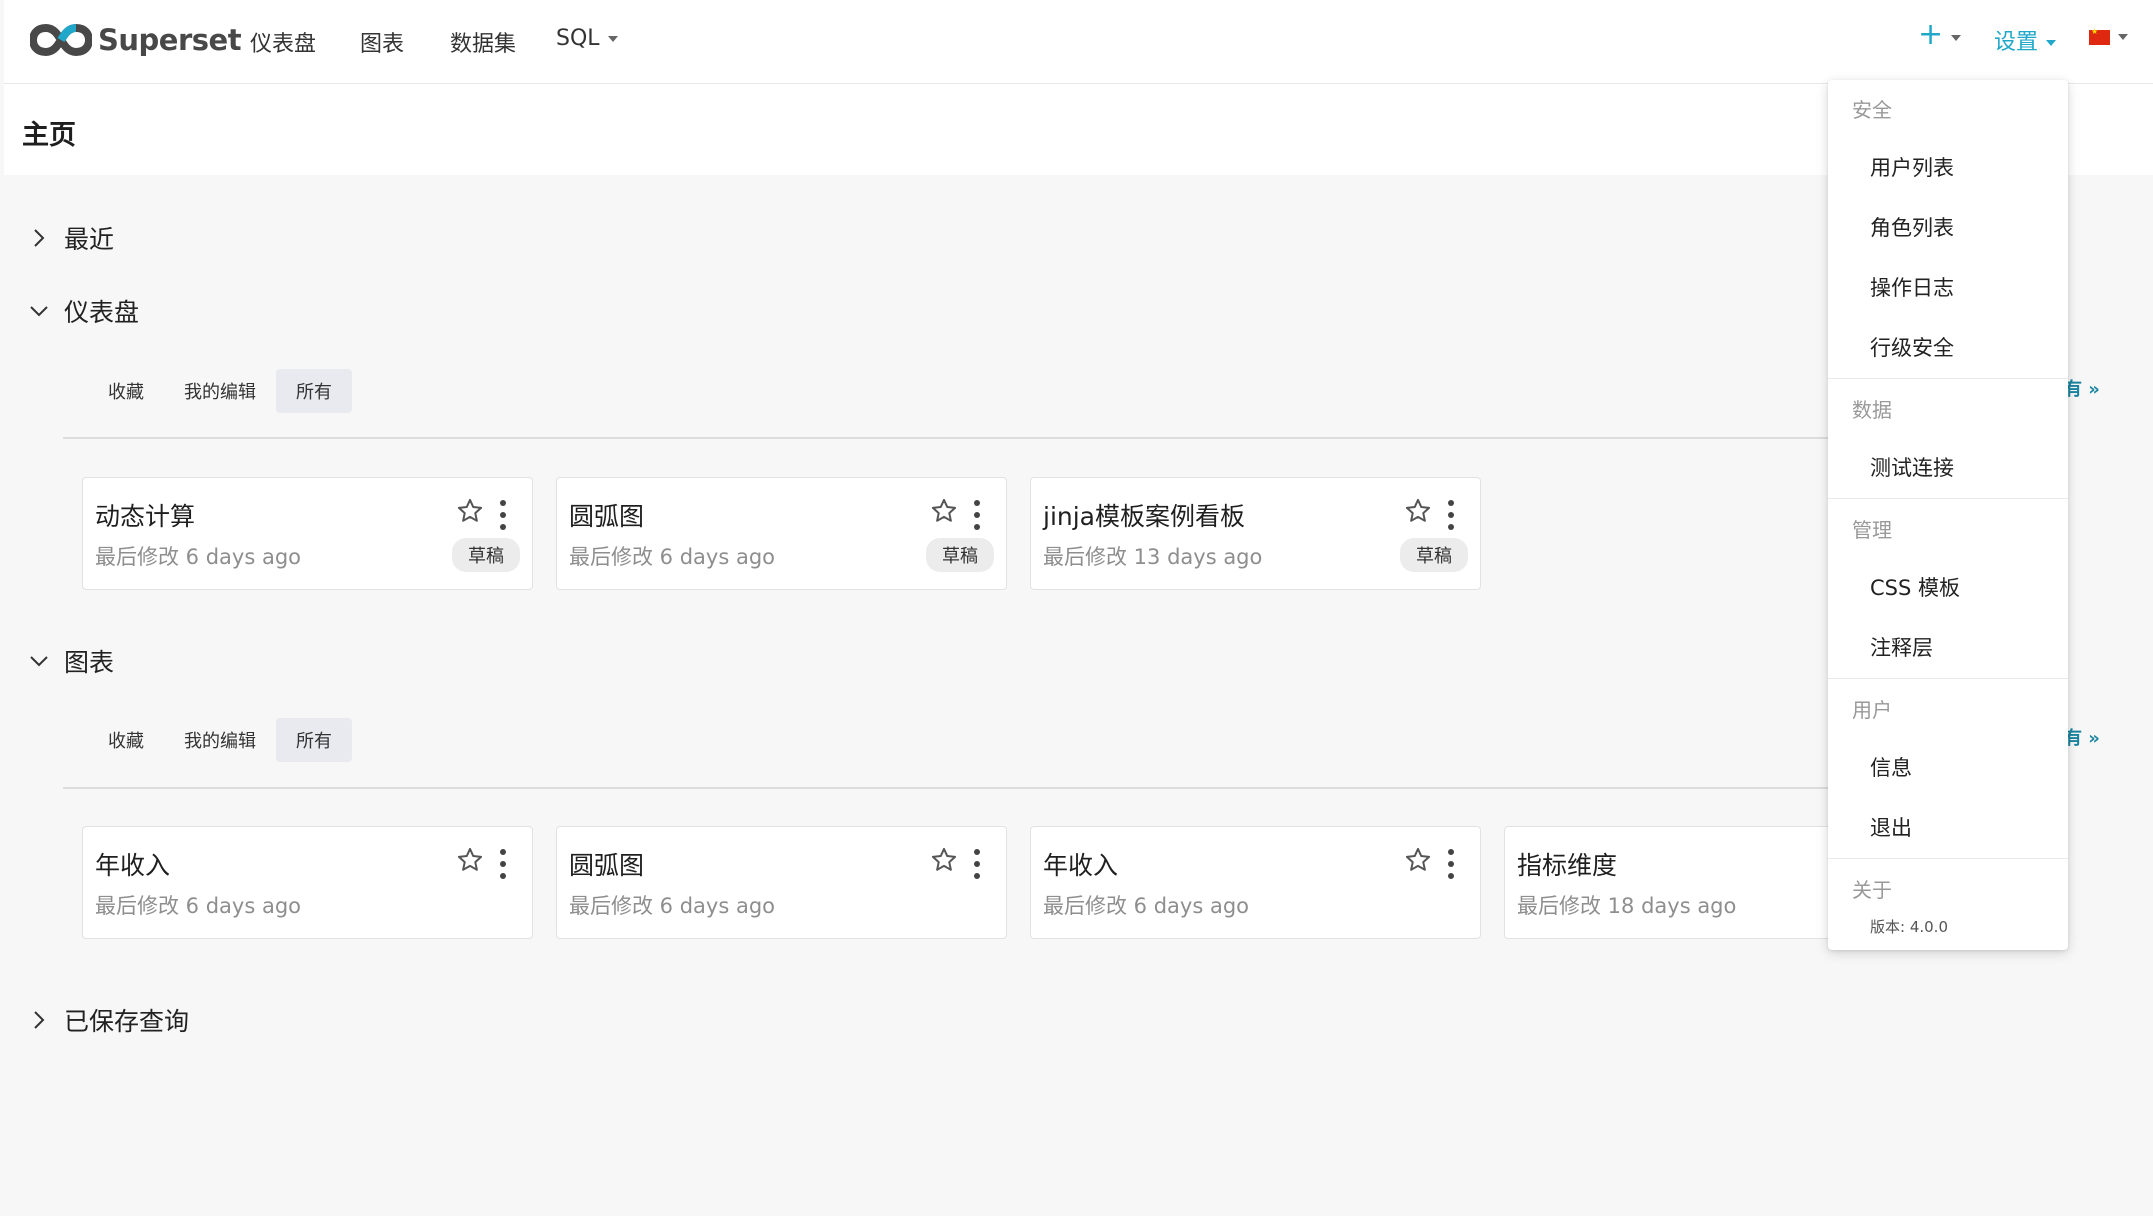 The image size is (2153, 1216). Describe the element at coordinates (1872, 530) in the screenshot. I see `menu-group-manage: 管理` at that location.